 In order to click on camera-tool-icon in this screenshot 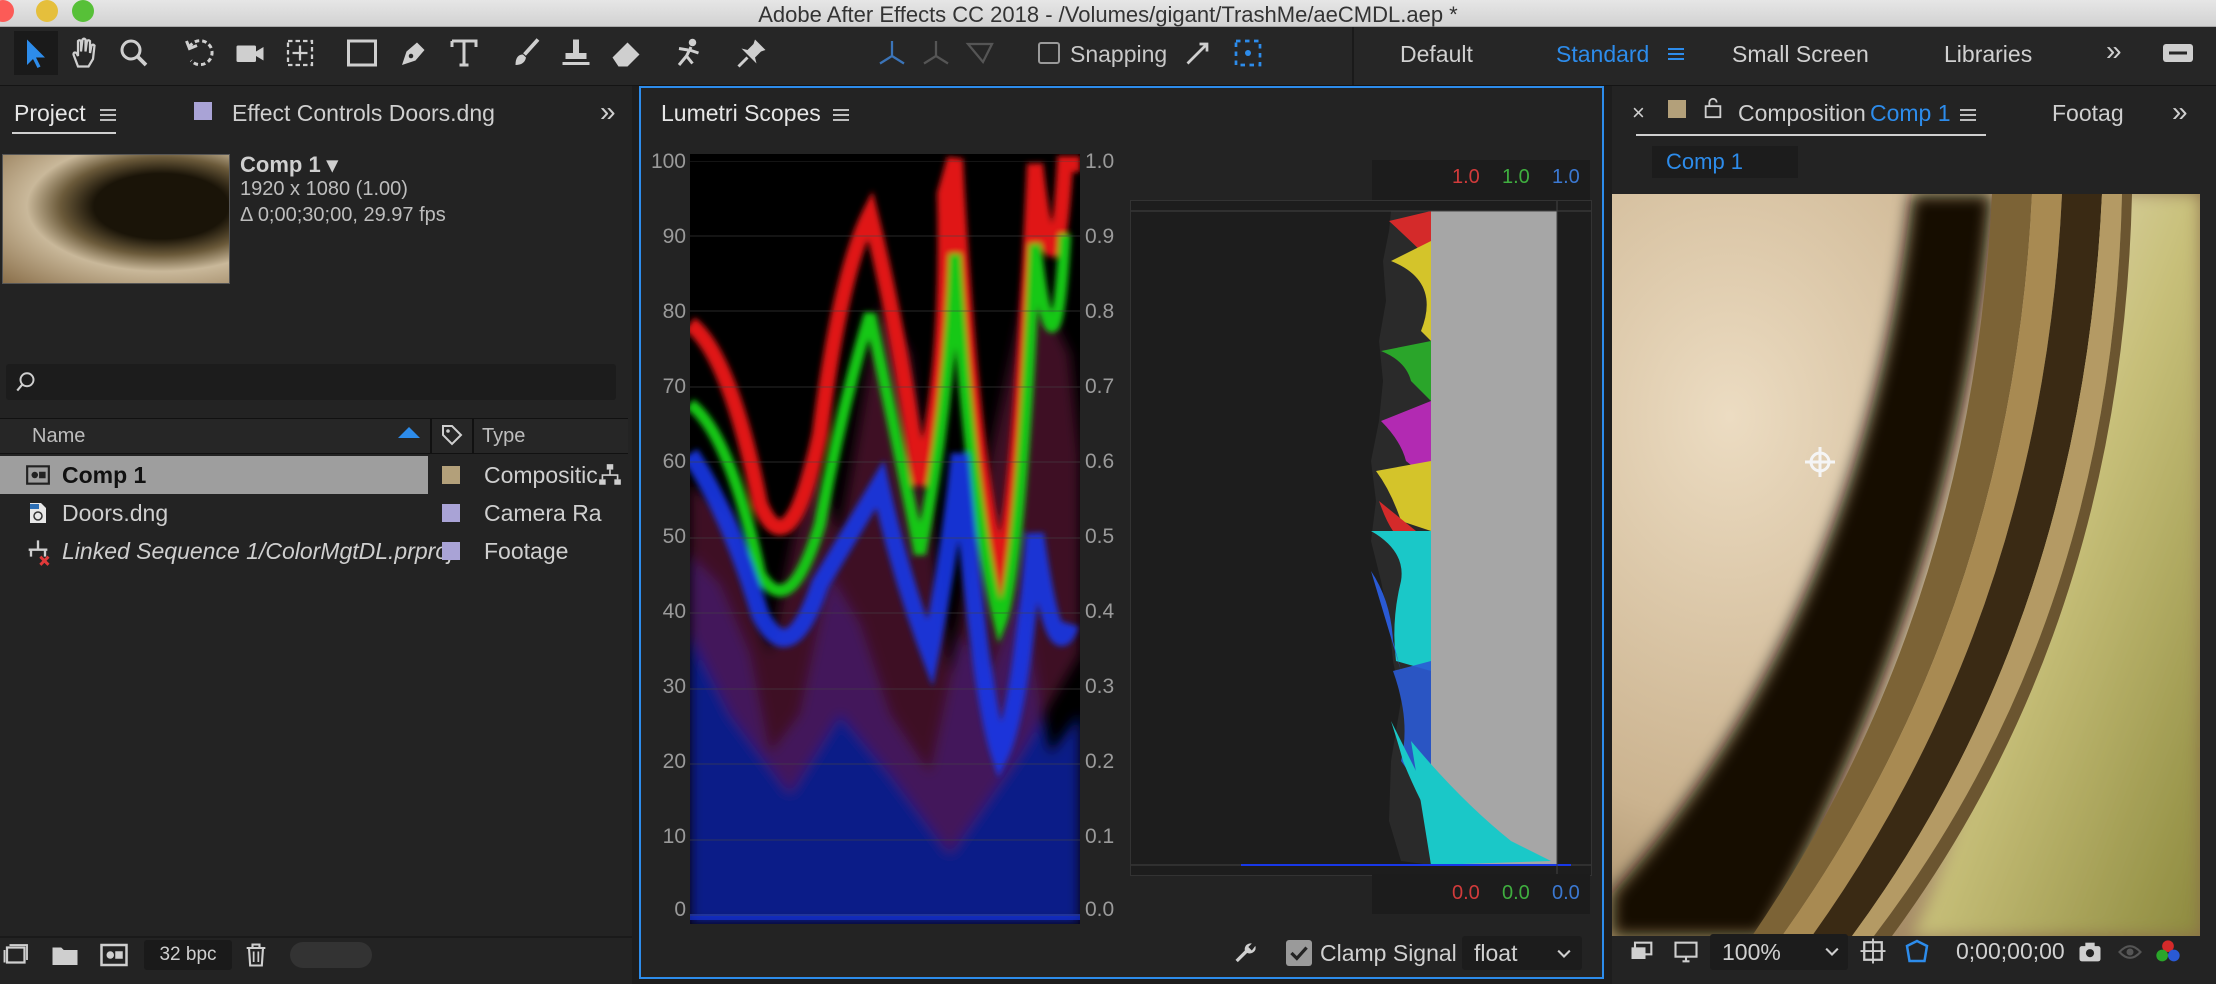, I will do `click(250, 53)`.